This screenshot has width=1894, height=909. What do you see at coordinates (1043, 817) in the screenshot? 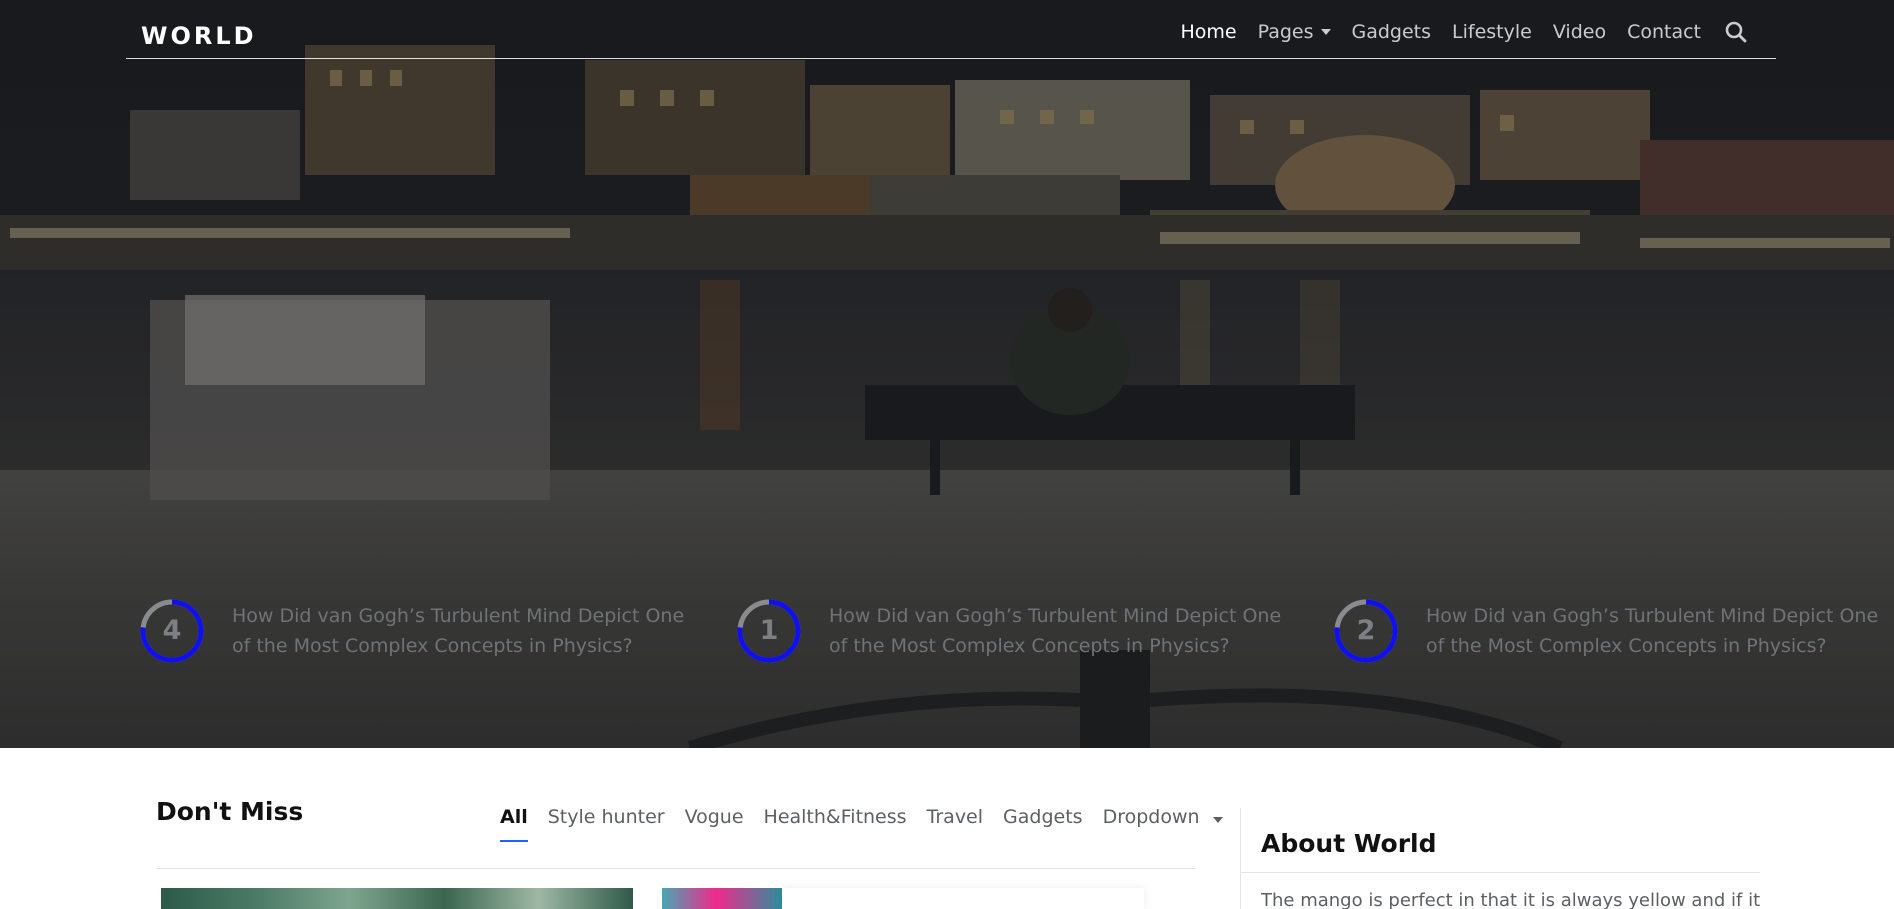
I see `tab-gadgets: Gadgets` at bounding box center [1043, 817].